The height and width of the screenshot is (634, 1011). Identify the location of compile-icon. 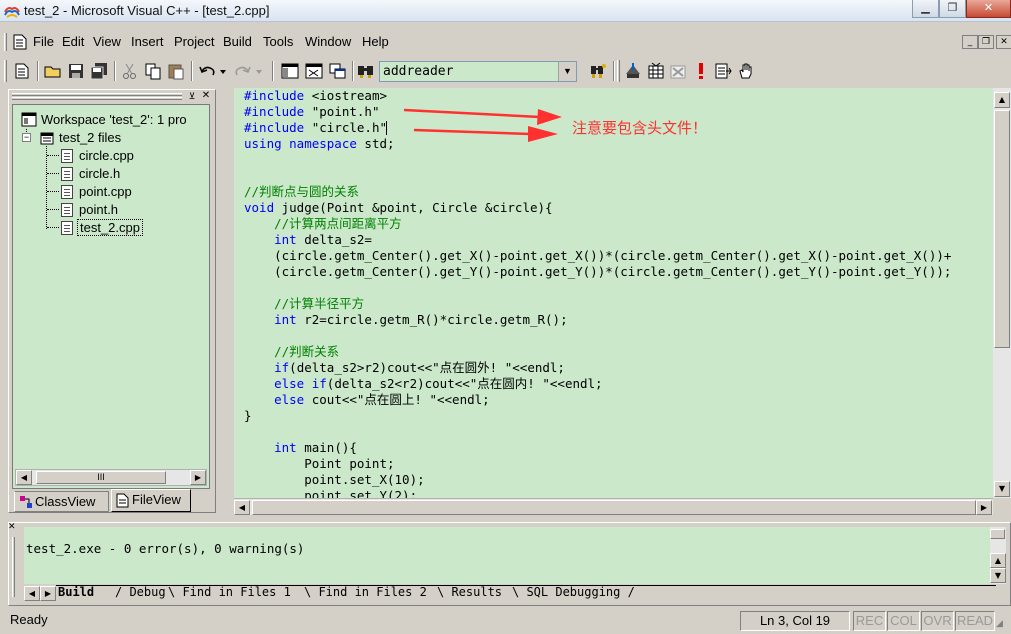
(633, 71).